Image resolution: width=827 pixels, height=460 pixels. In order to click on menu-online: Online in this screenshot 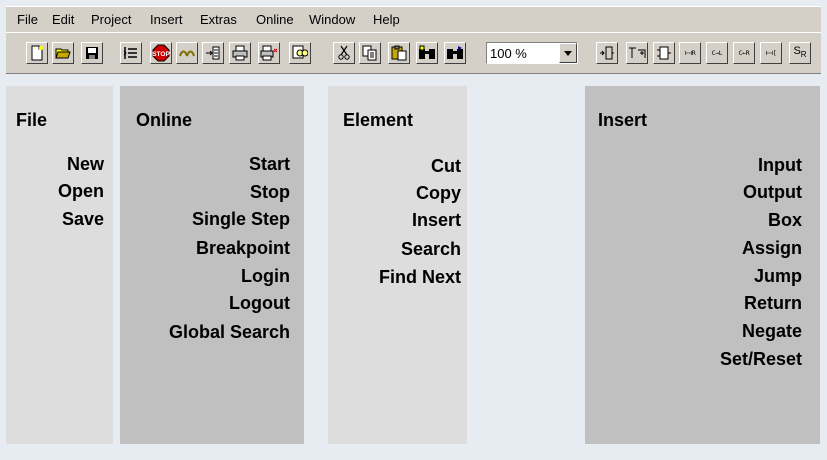, I will do `click(275, 19)`.